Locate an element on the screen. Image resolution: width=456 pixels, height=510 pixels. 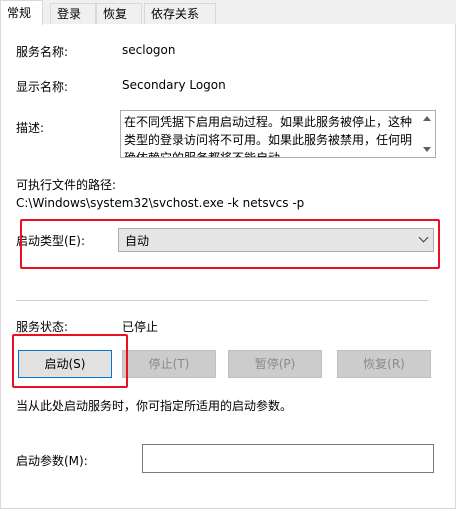
resume-button: 恢复(R) is located at coordinates (384, 364).